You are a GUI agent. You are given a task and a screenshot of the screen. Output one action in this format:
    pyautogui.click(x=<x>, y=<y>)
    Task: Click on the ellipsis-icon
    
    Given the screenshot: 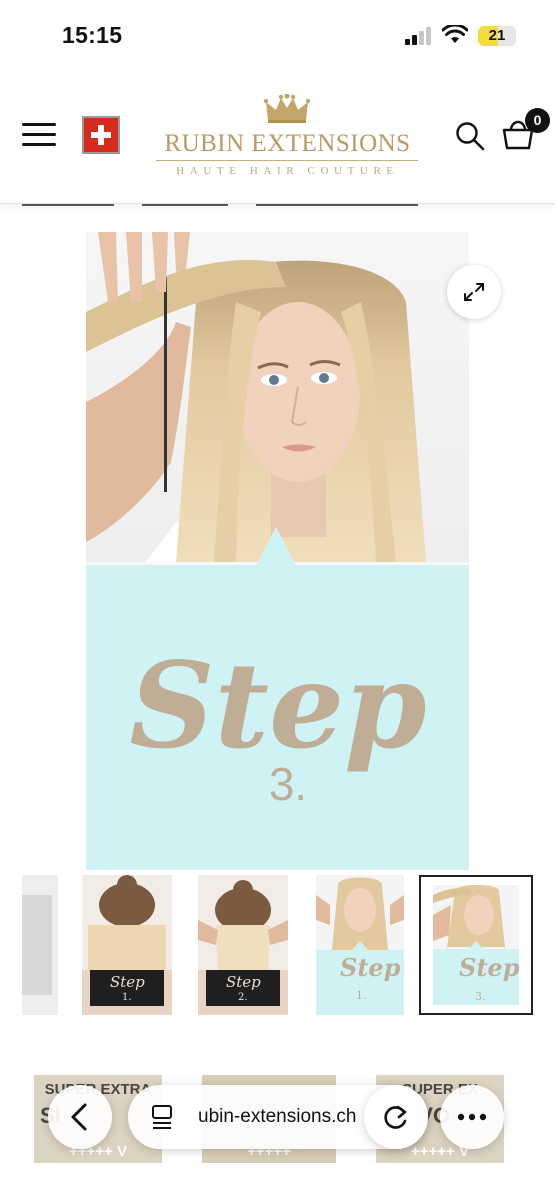 What is the action you would take?
    pyautogui.click(x=472, y=1117)
    